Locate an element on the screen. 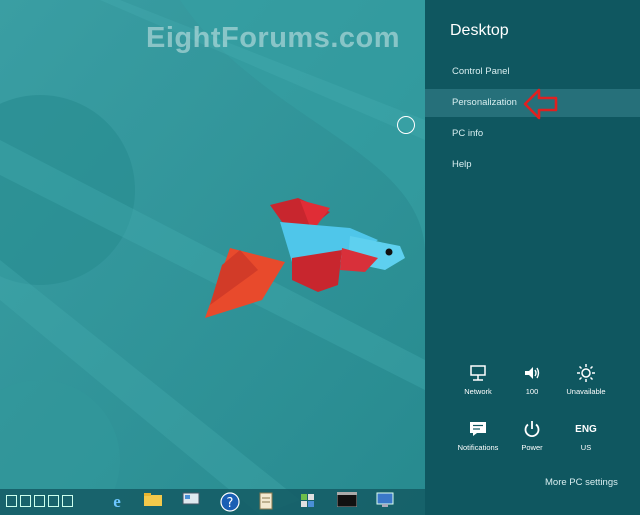 The width and height of the screenshot is (640, 515). quick-setting-keyboard-language: ENG US is located at coordinates (586, 435).